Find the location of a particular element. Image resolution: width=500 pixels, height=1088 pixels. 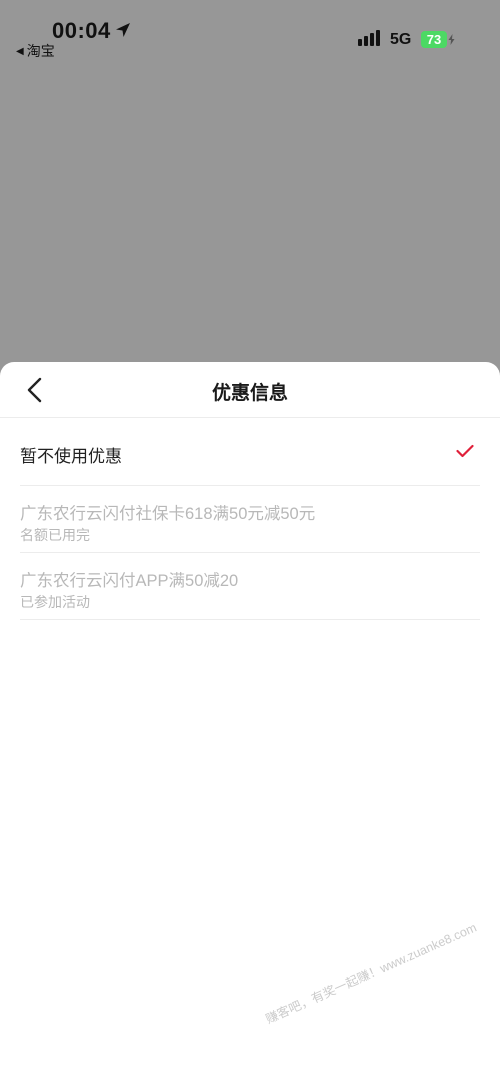

charging-bolt-icon is located at coordinates (451, 39).